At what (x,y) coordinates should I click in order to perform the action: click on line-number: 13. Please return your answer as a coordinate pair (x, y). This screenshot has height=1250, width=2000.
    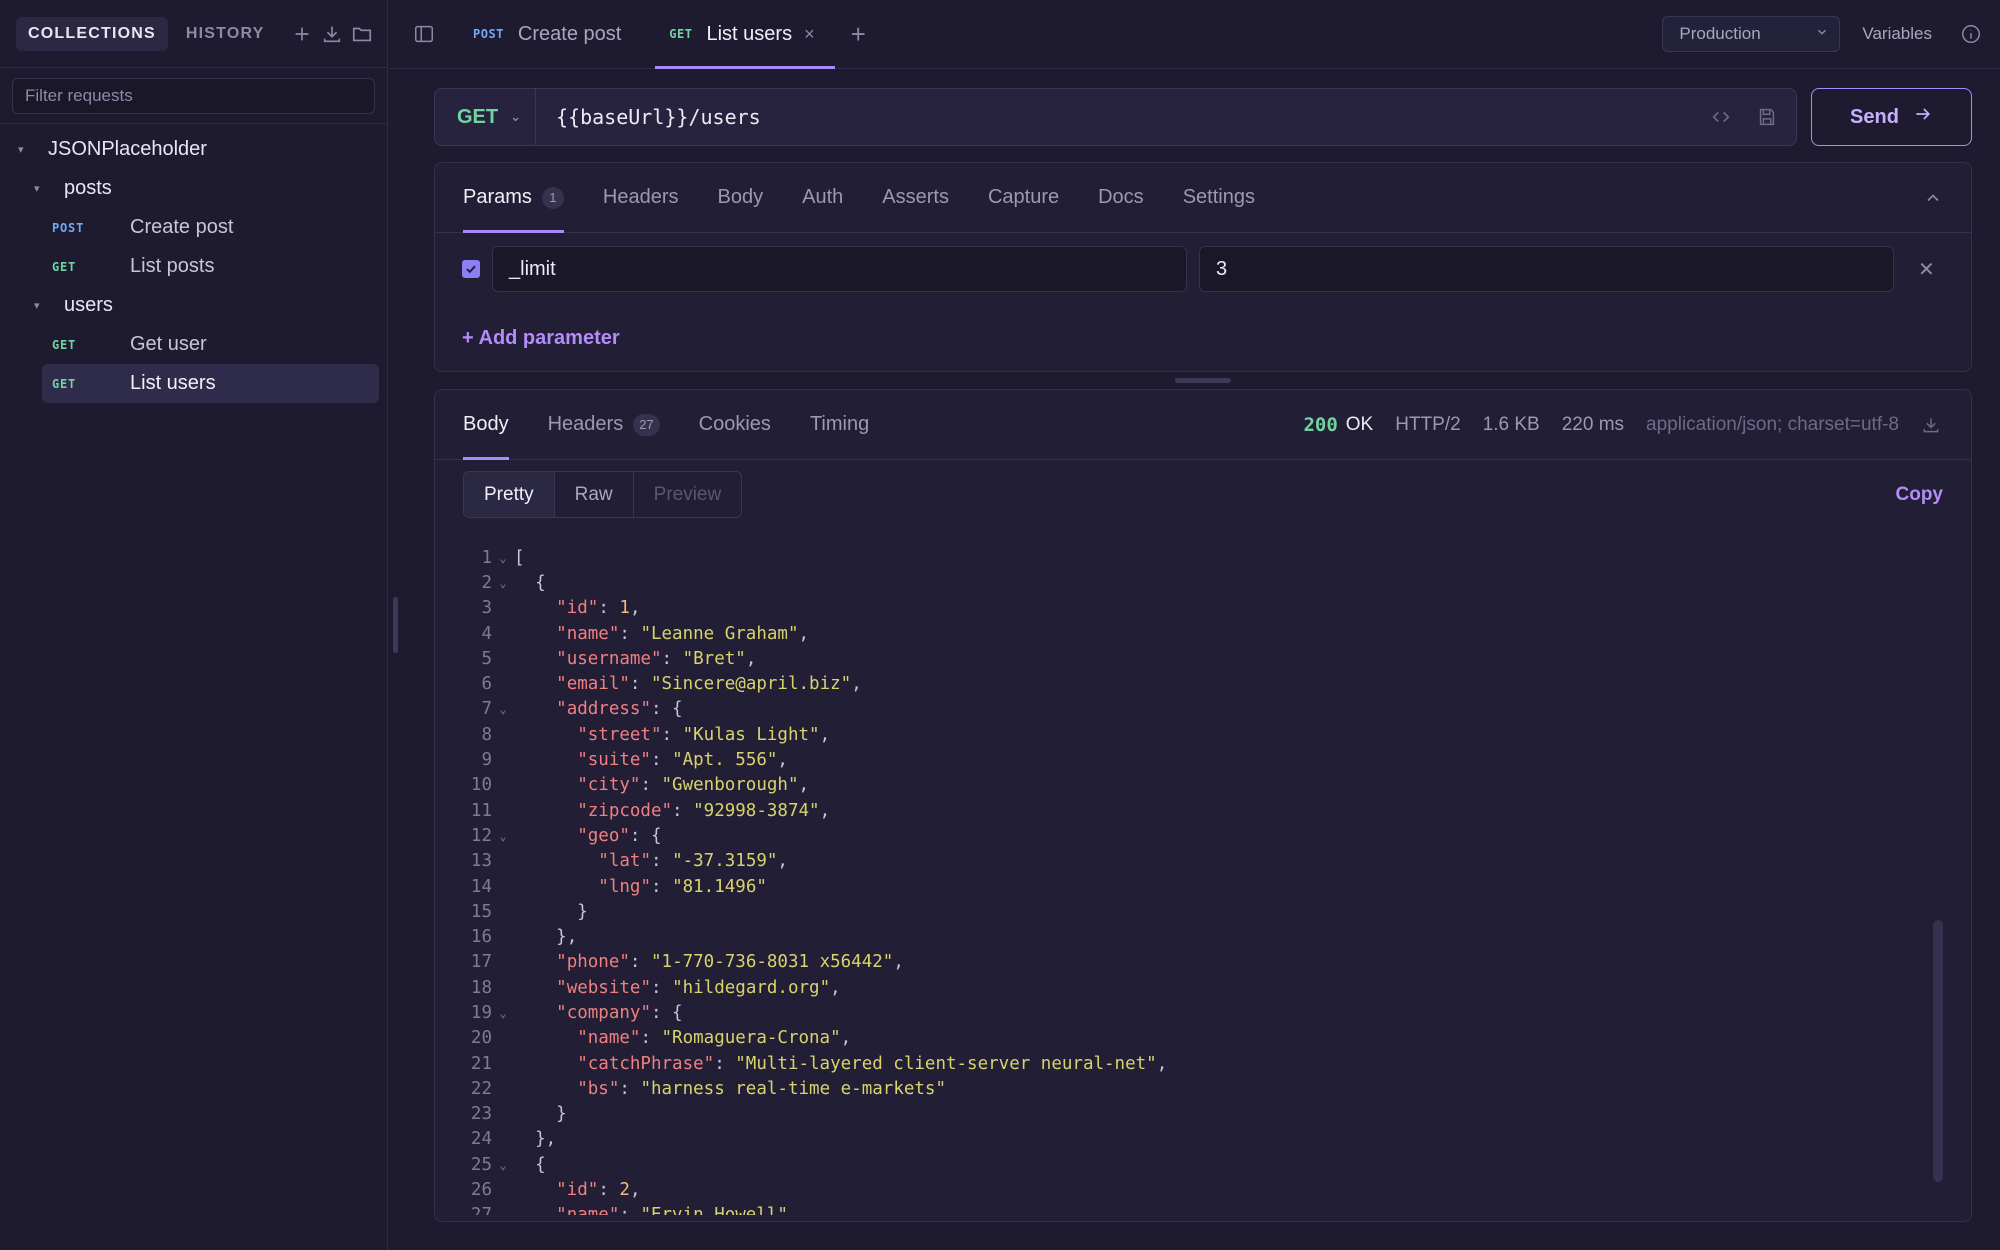
    Looking at the image, I should click on (481, 861).